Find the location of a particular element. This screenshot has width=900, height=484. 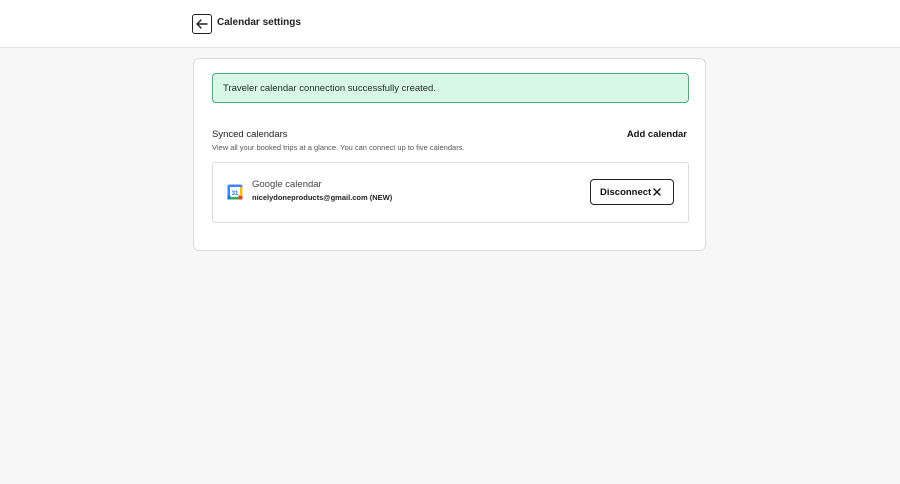

calendar-day-label: 31 is located at coordinates (235, 194).